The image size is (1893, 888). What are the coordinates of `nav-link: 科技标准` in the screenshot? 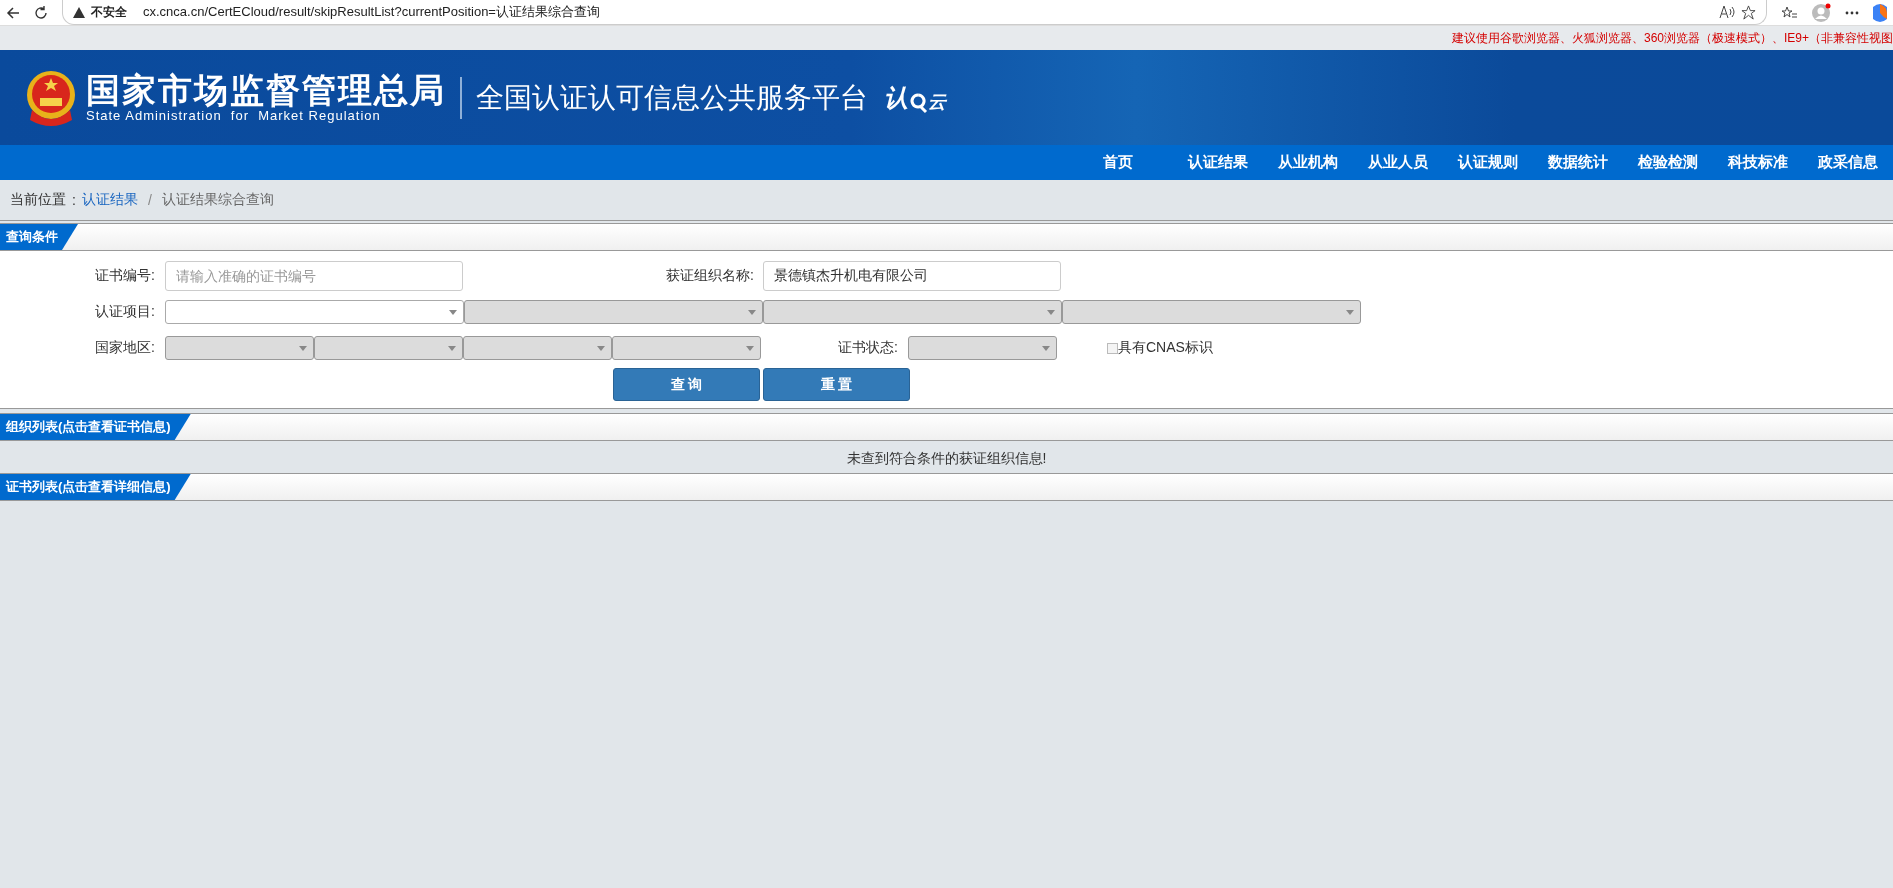 It's located at (1758, 162).